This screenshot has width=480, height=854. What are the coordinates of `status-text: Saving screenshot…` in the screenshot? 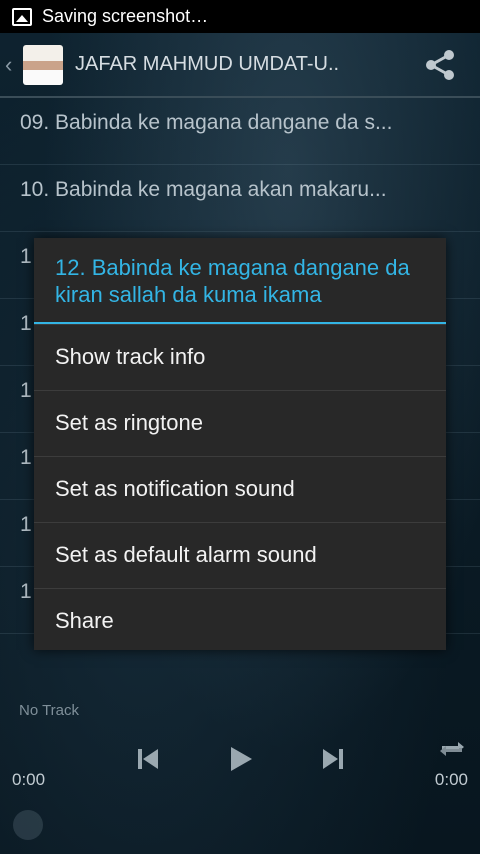 It's located at (125, 16).